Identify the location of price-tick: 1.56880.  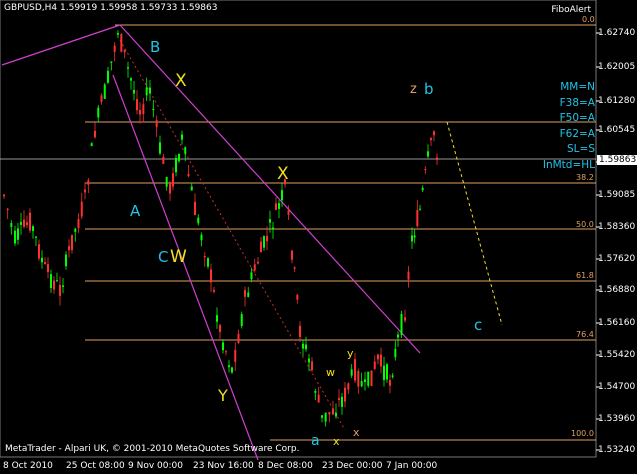
(617, 290).